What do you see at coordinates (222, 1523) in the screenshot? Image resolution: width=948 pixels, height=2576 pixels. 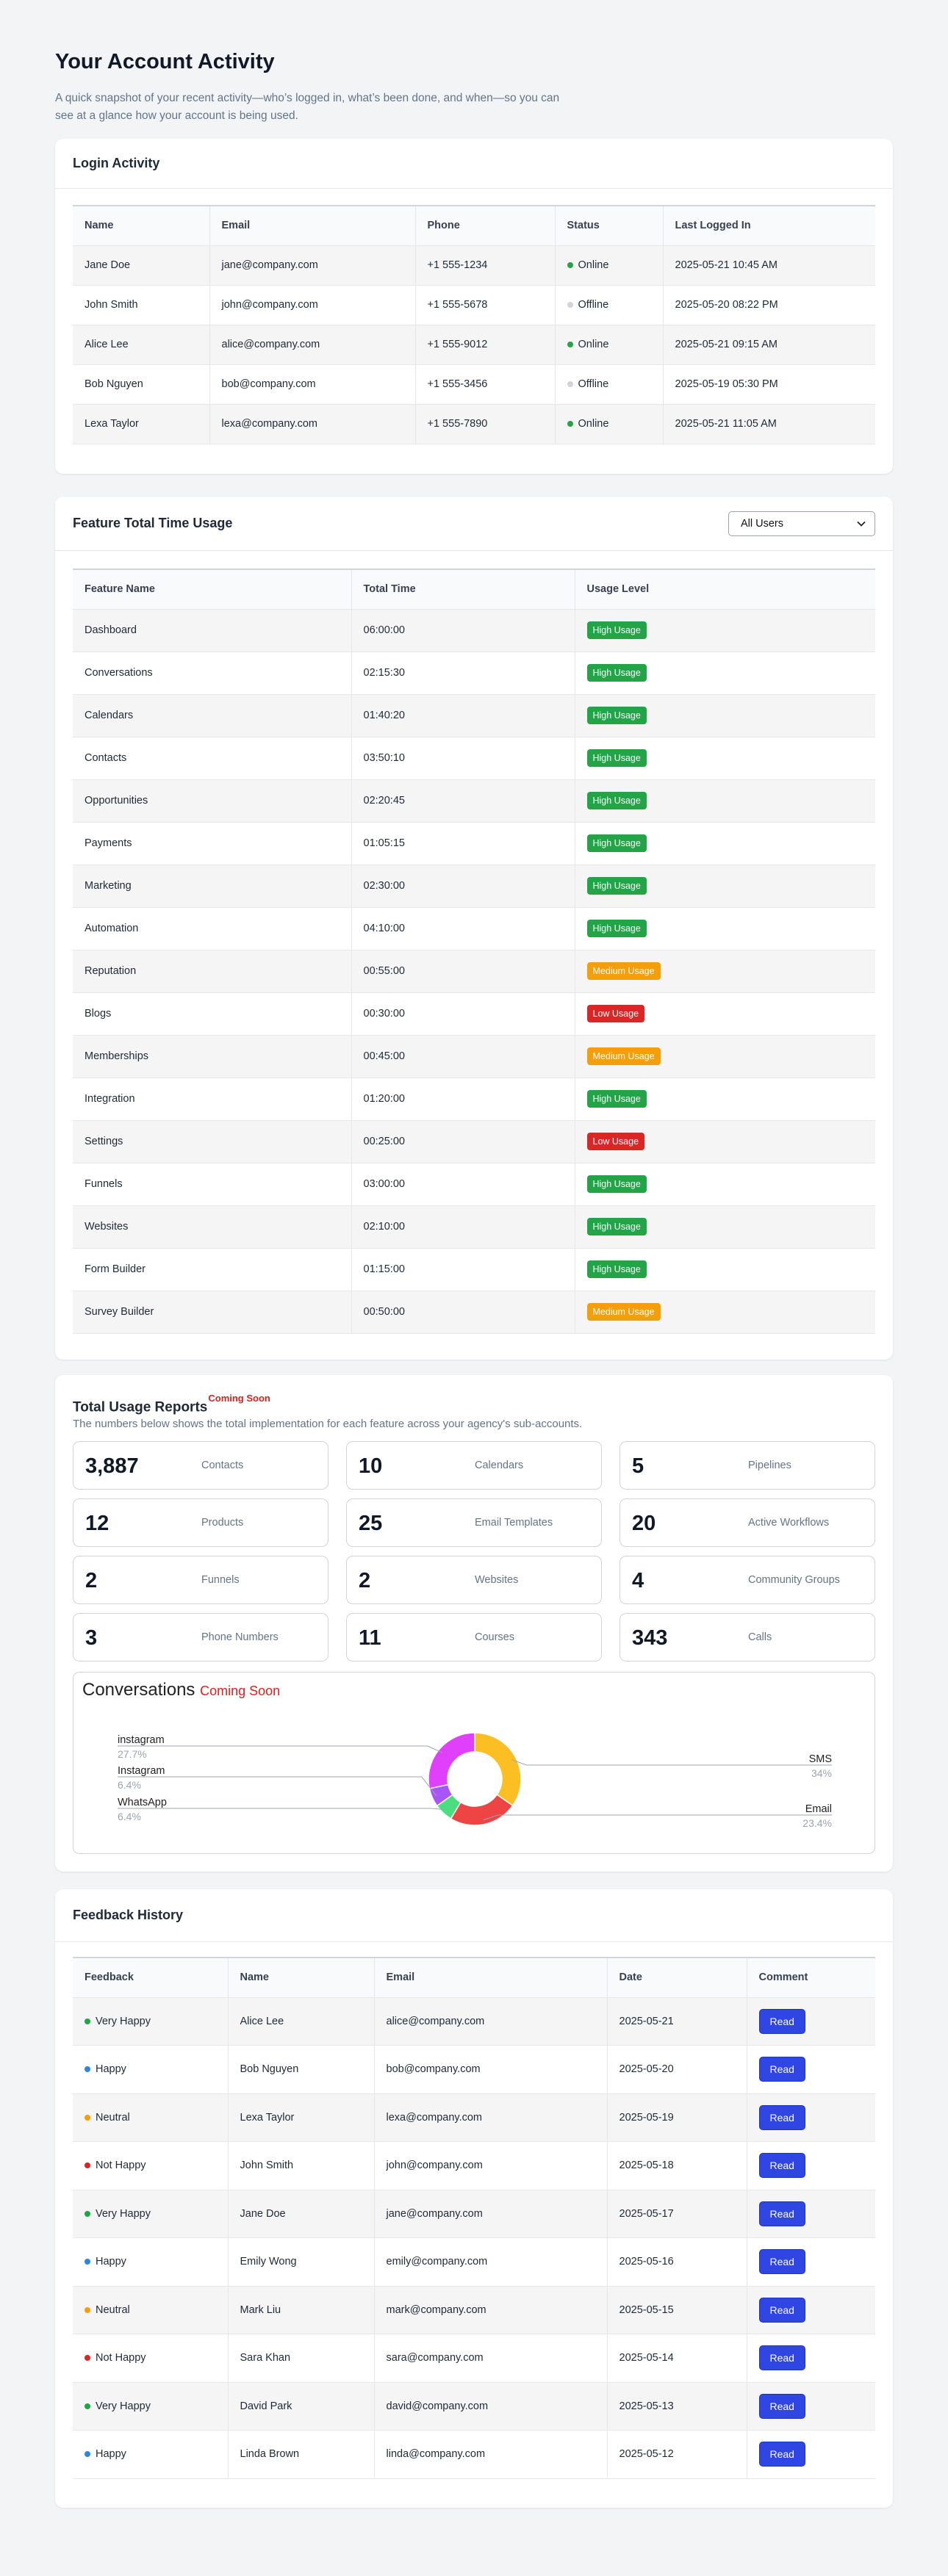 I see `stat-label: Products` at bounding box center [222, 1523].